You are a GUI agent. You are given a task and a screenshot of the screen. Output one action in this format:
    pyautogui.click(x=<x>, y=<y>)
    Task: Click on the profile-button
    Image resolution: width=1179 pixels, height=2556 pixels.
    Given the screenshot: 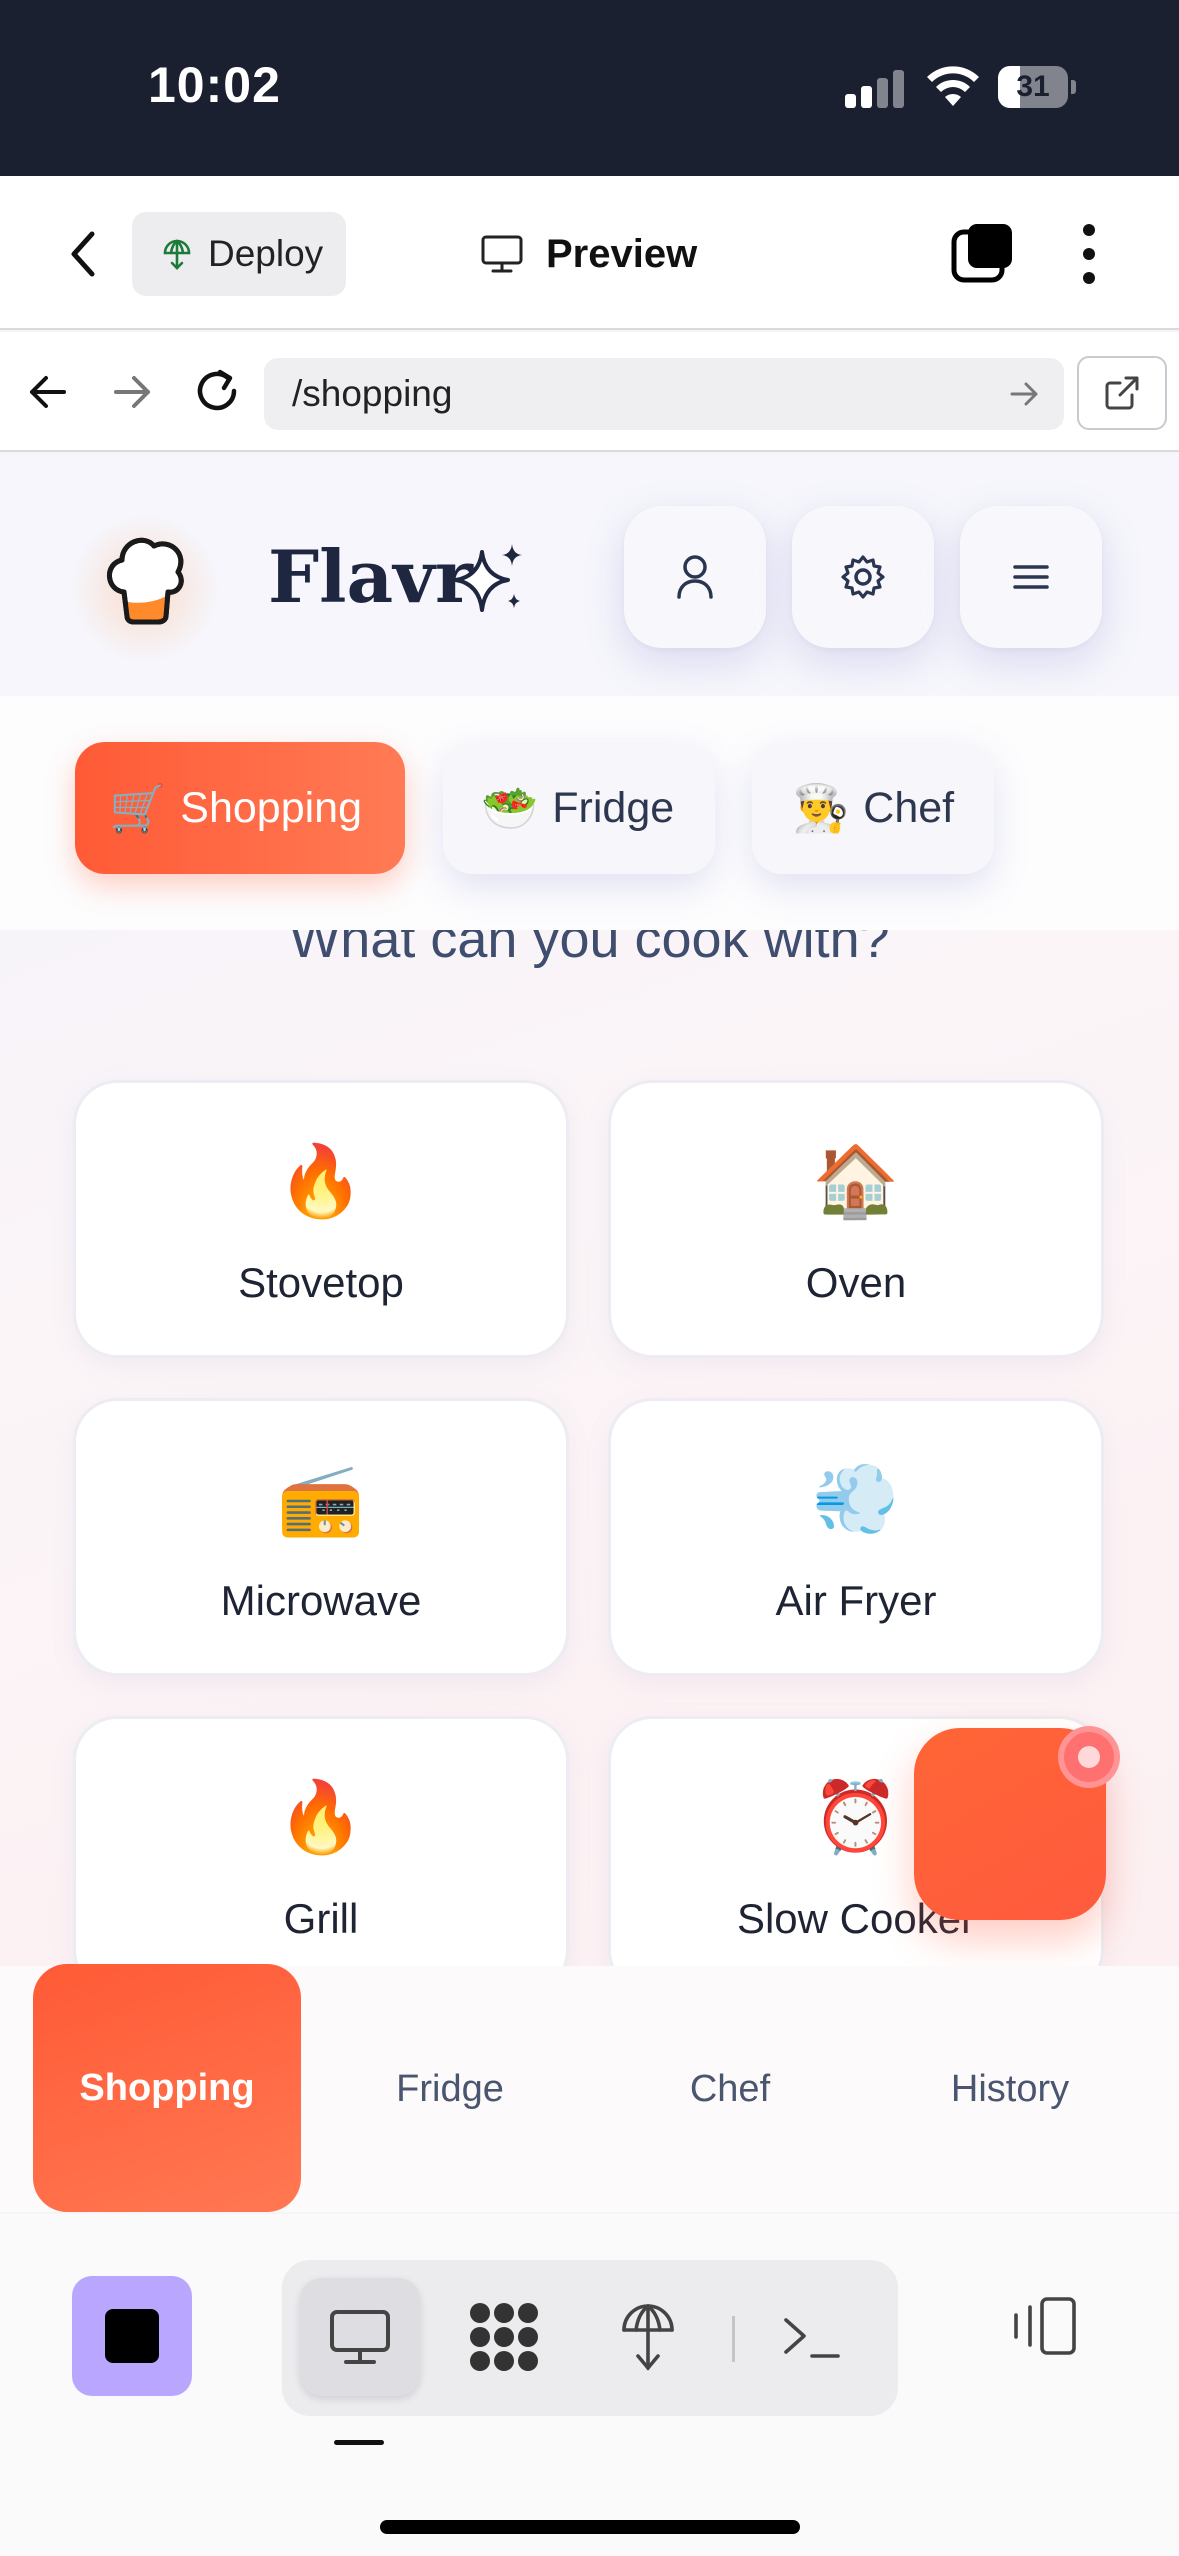 What is the action you would take?
    pyautogui.click(x=695, y=577)
    